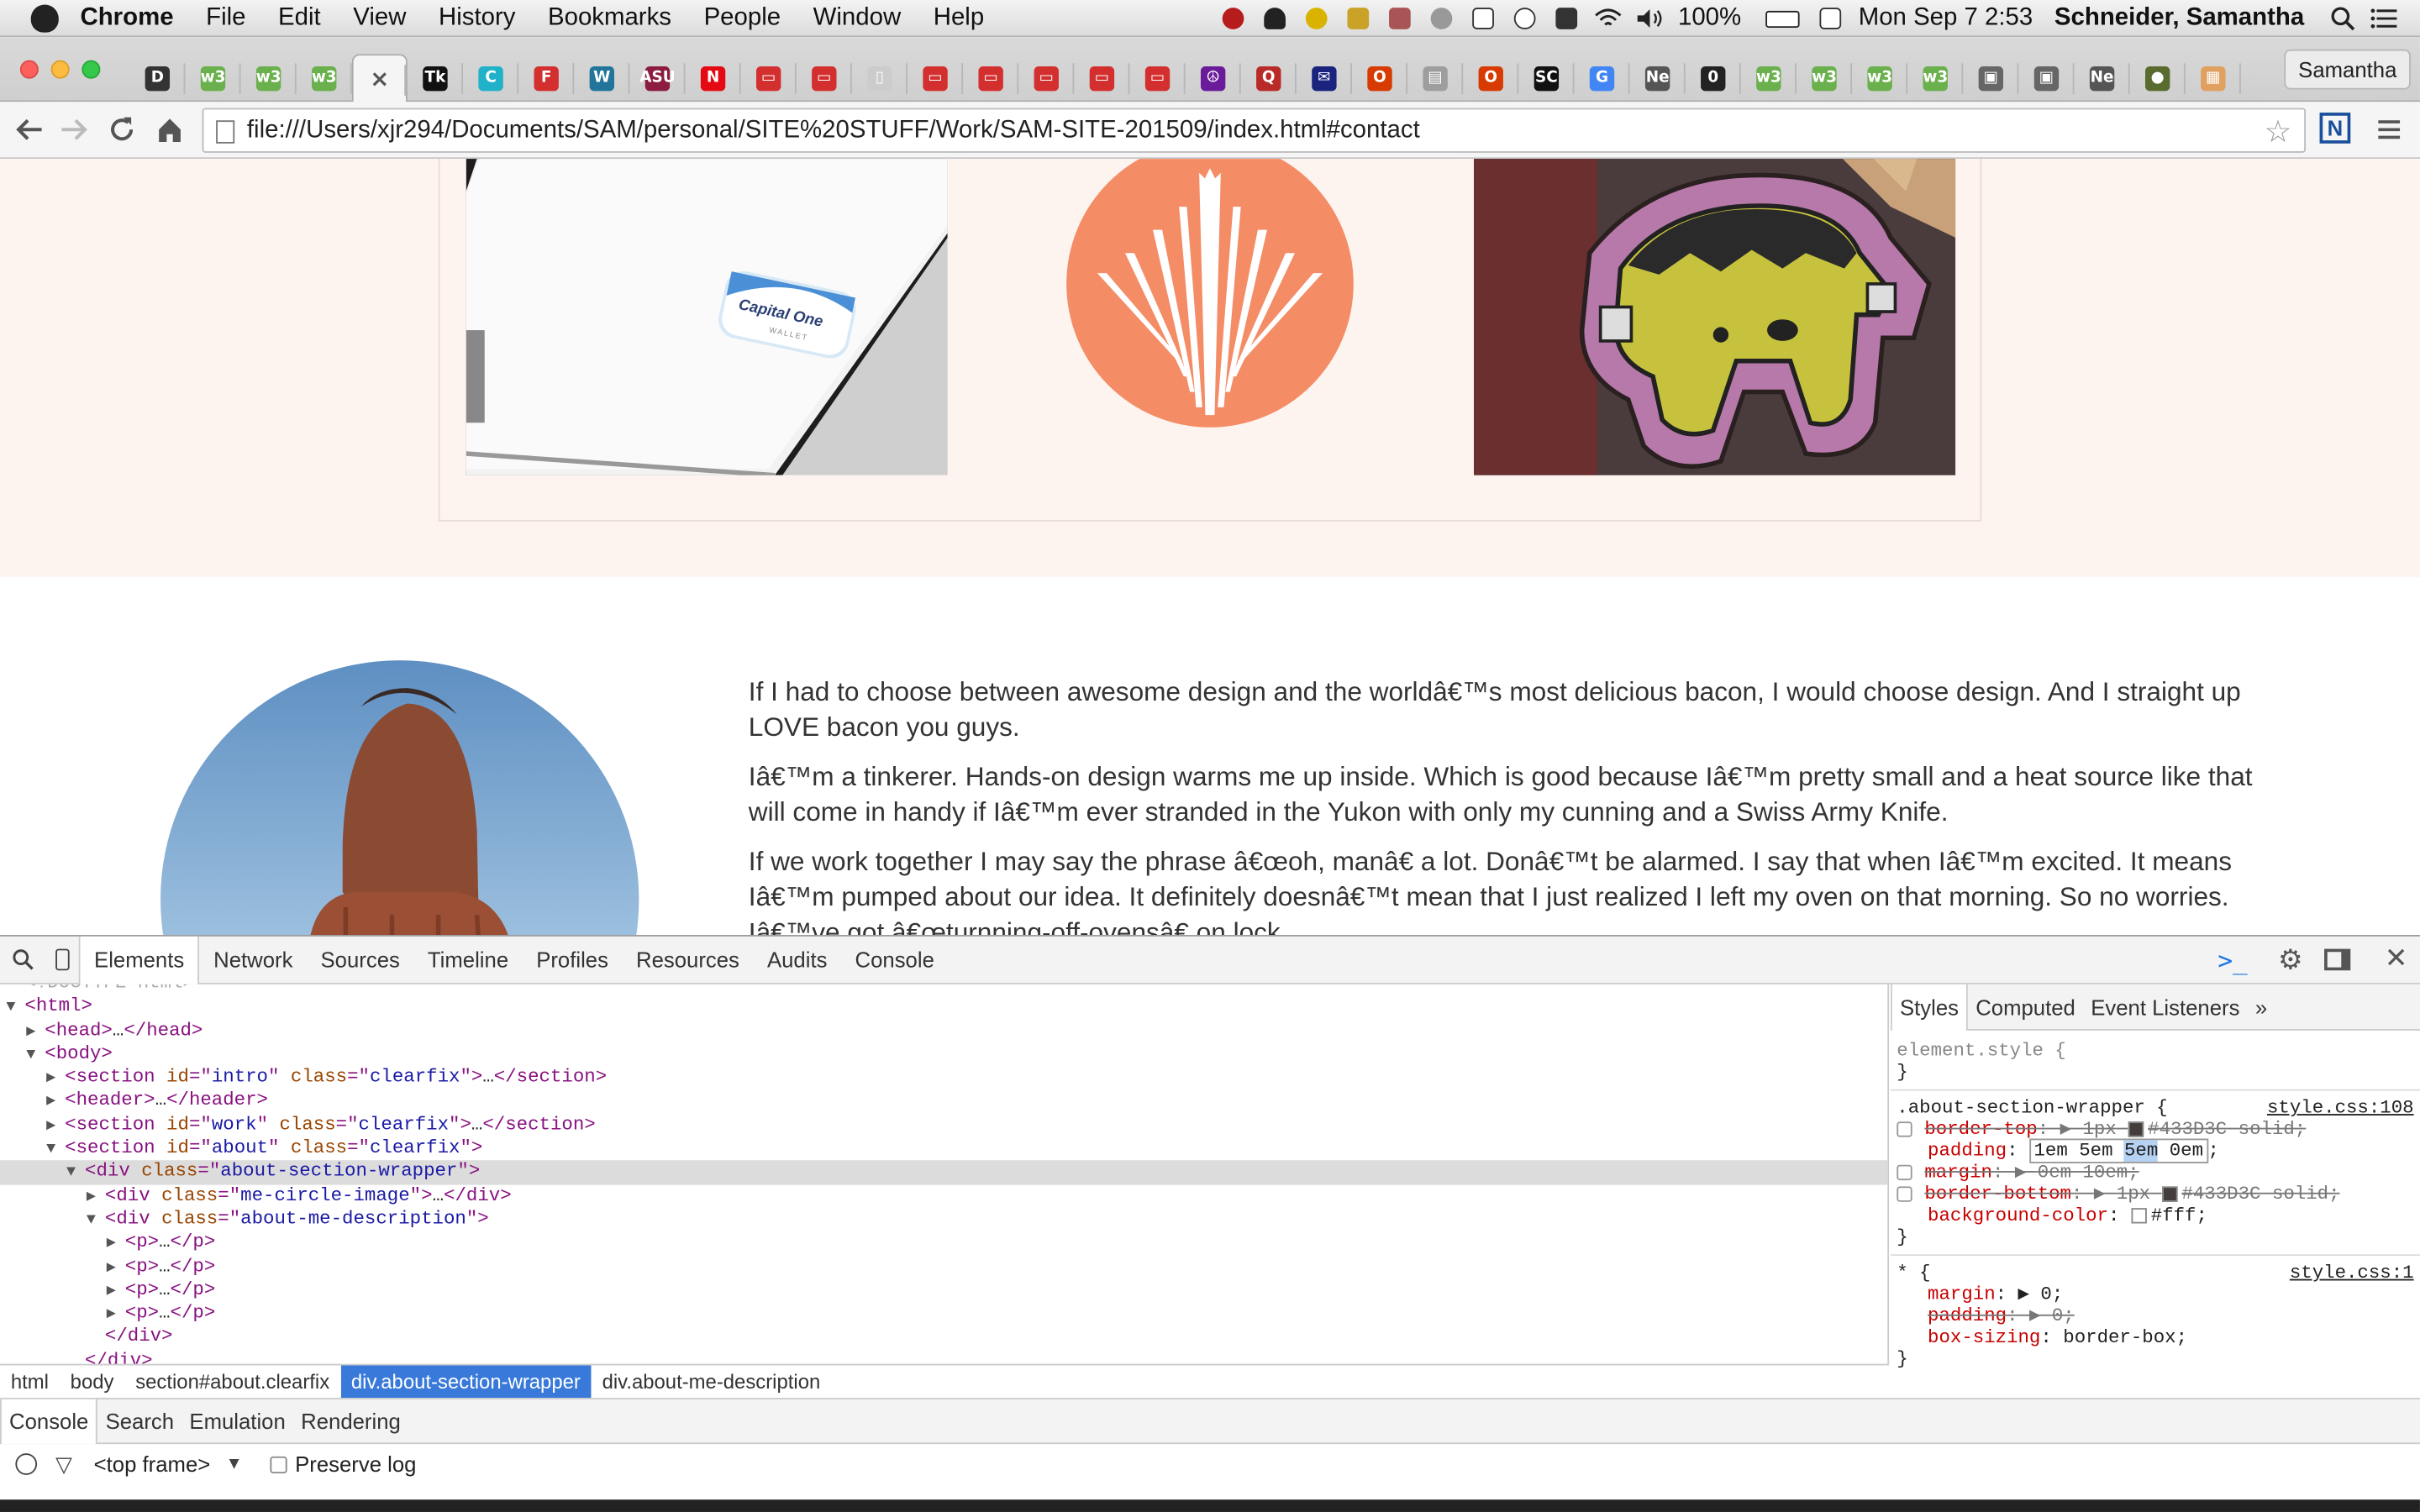 The image size is (2420, 1512). I want to click on browser-tab: Q, so click(1269, 78).